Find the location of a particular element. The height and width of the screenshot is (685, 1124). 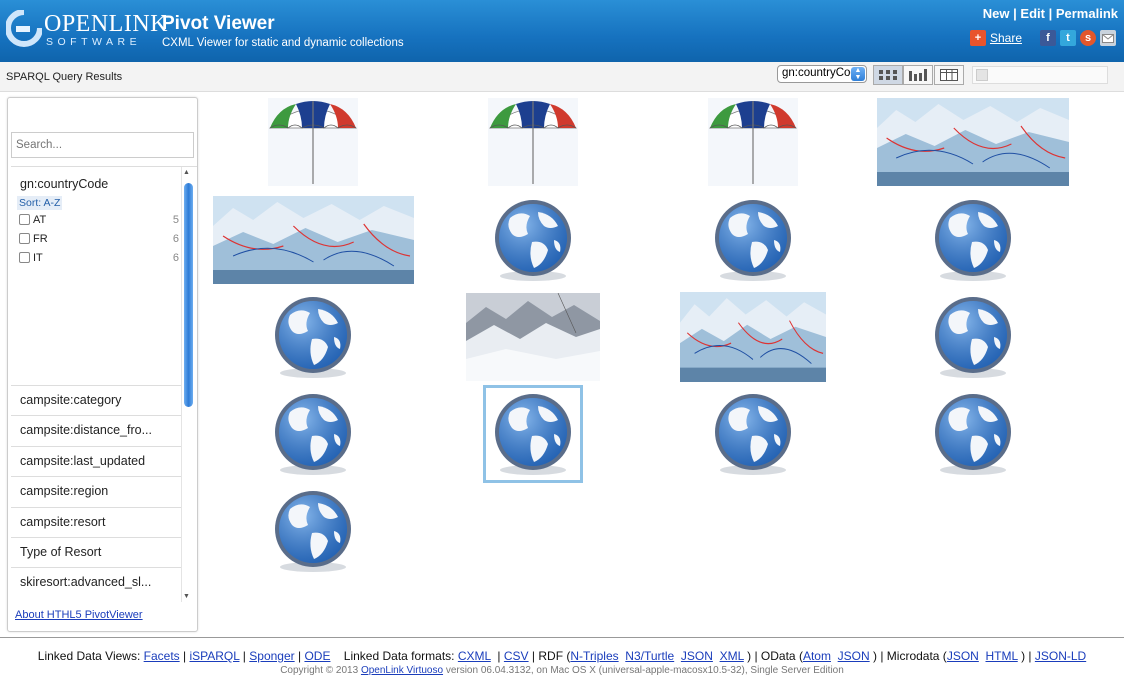

bar-chart-view-button is located at coordinates (918, 75).